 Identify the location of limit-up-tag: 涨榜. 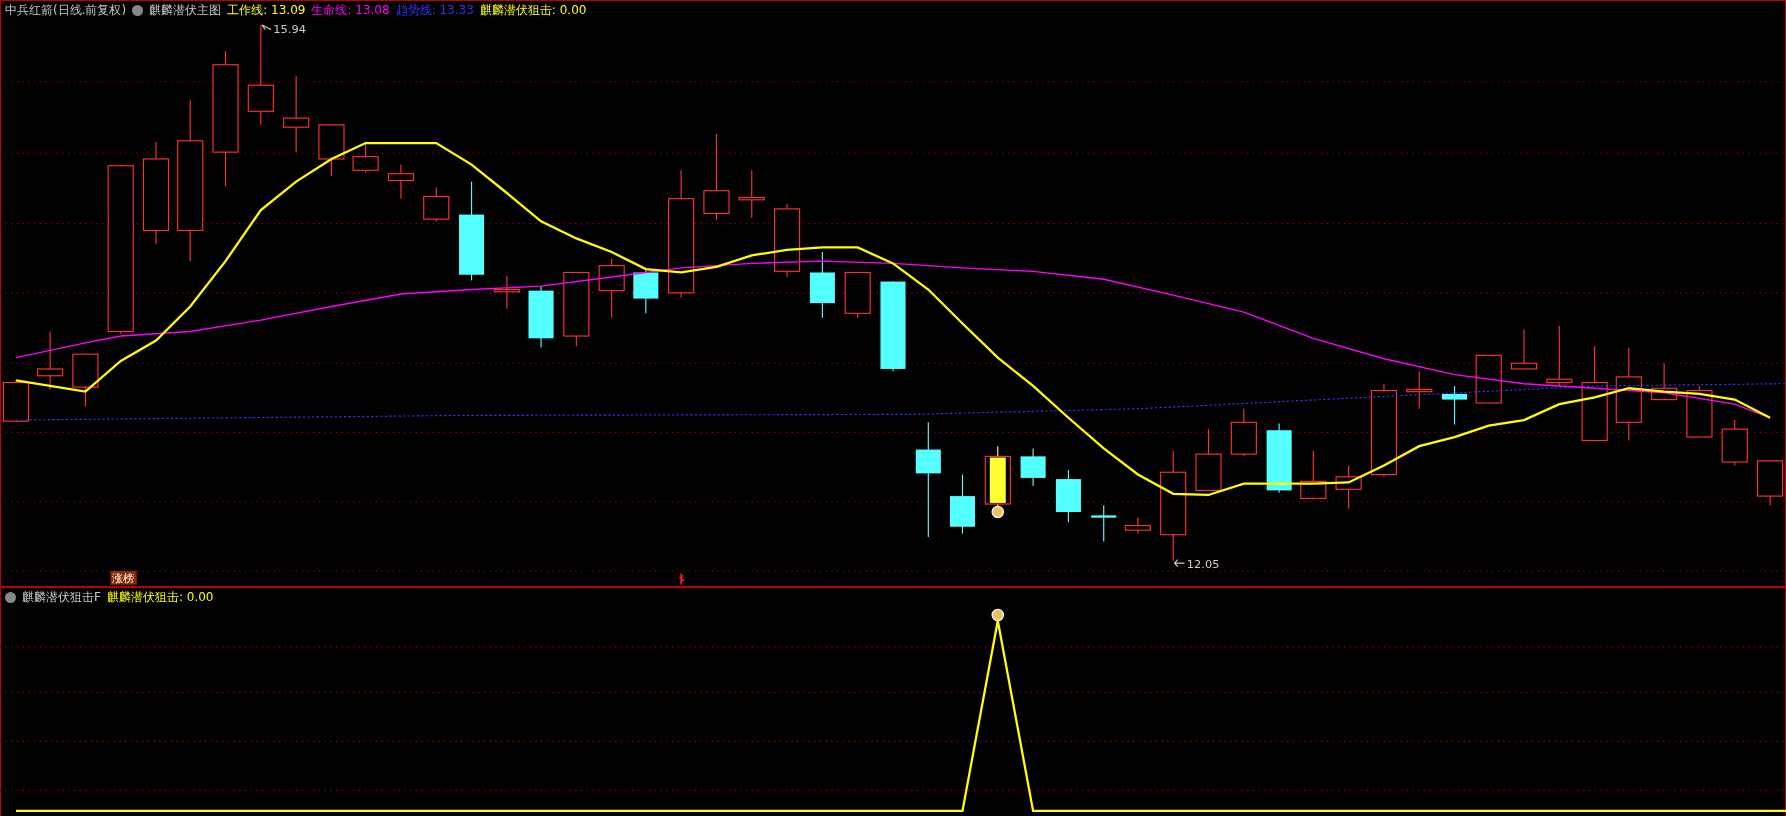
(123, 578).